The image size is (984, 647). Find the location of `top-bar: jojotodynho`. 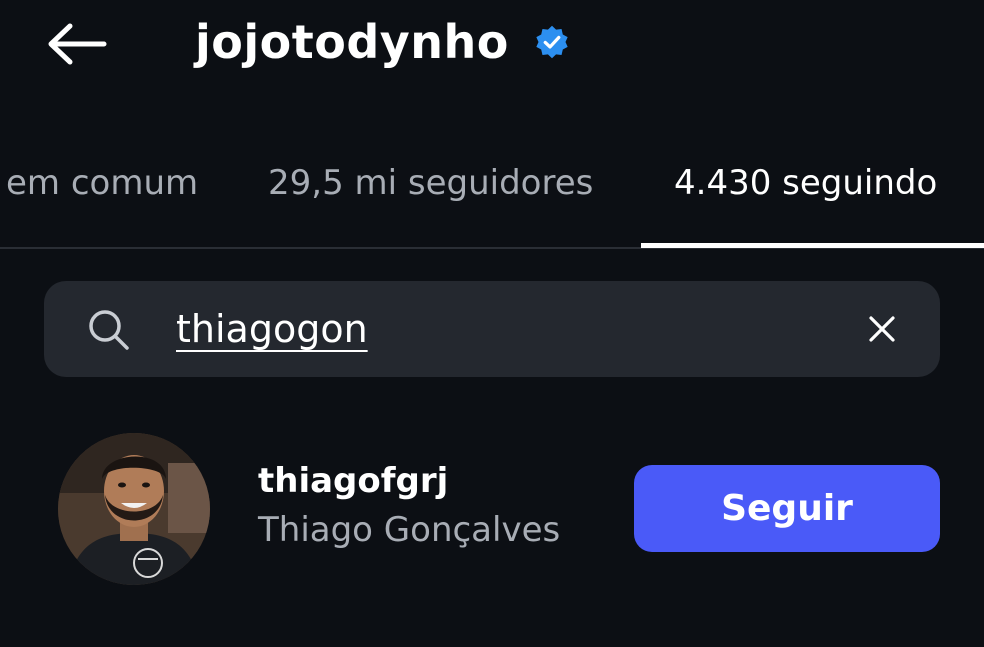

top-bar: jojotodynho is located at coordinates (492, 45).